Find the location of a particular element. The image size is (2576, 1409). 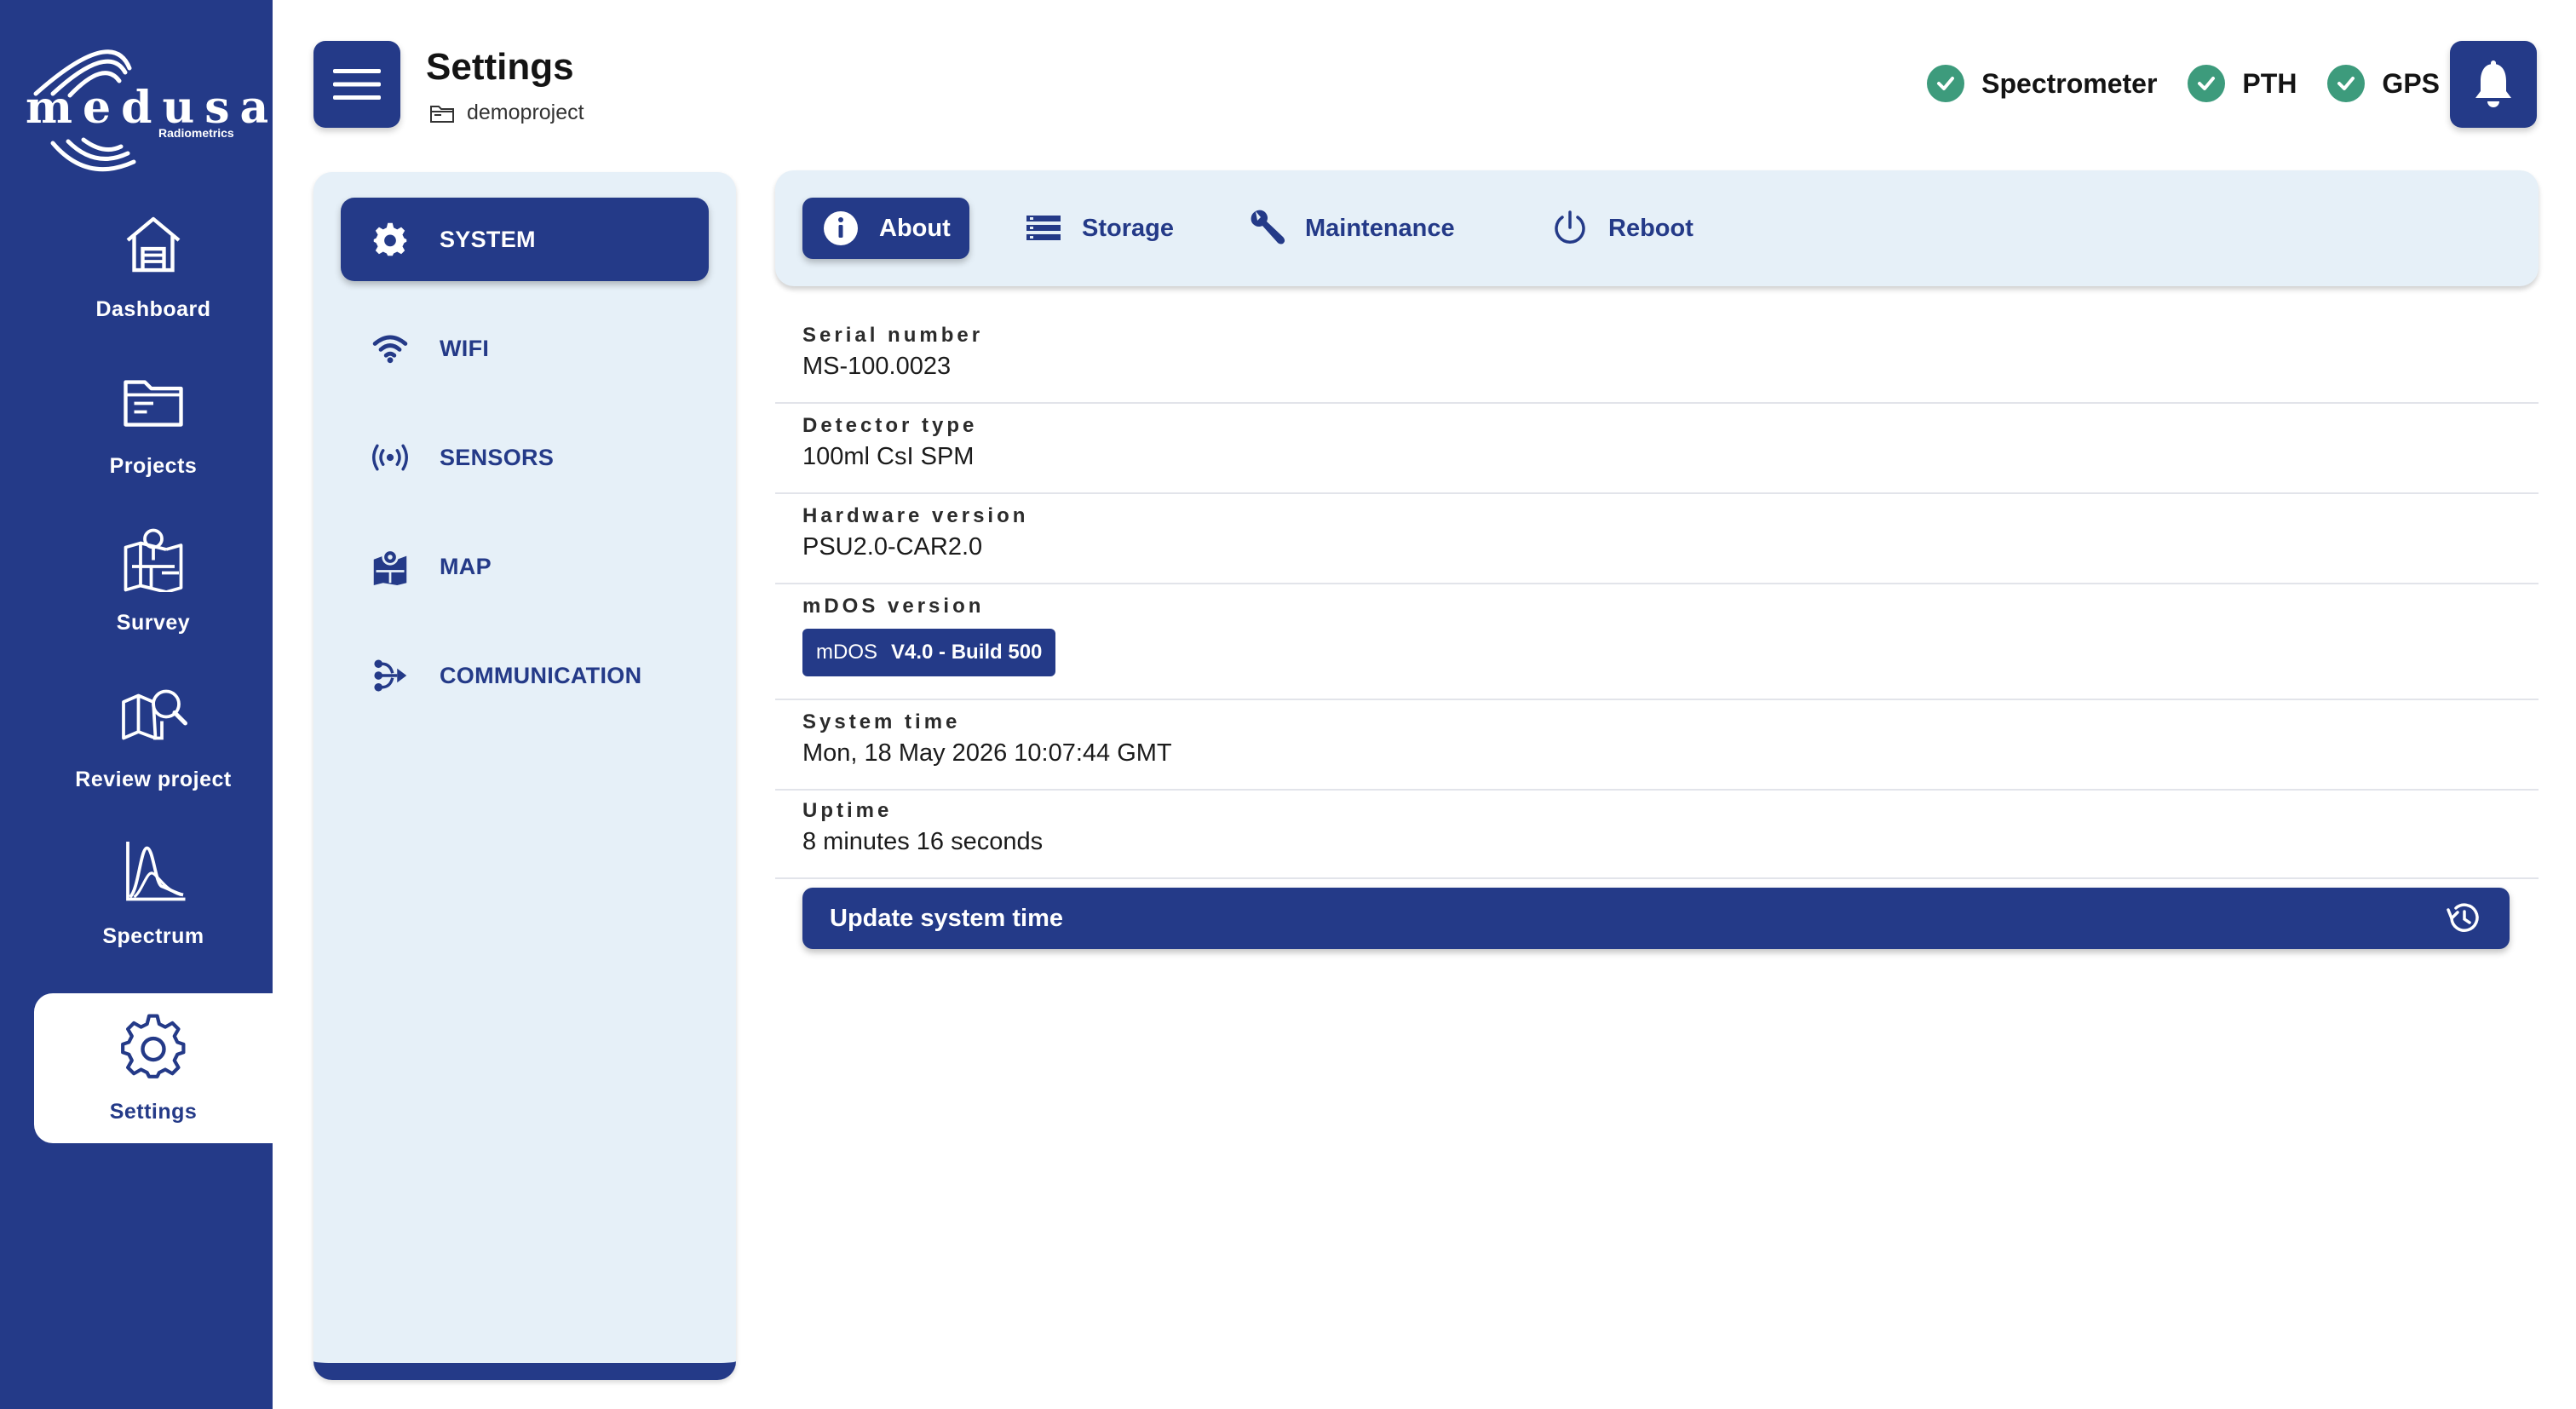

status-pth: PTH is located at coordinates (2243, 83).